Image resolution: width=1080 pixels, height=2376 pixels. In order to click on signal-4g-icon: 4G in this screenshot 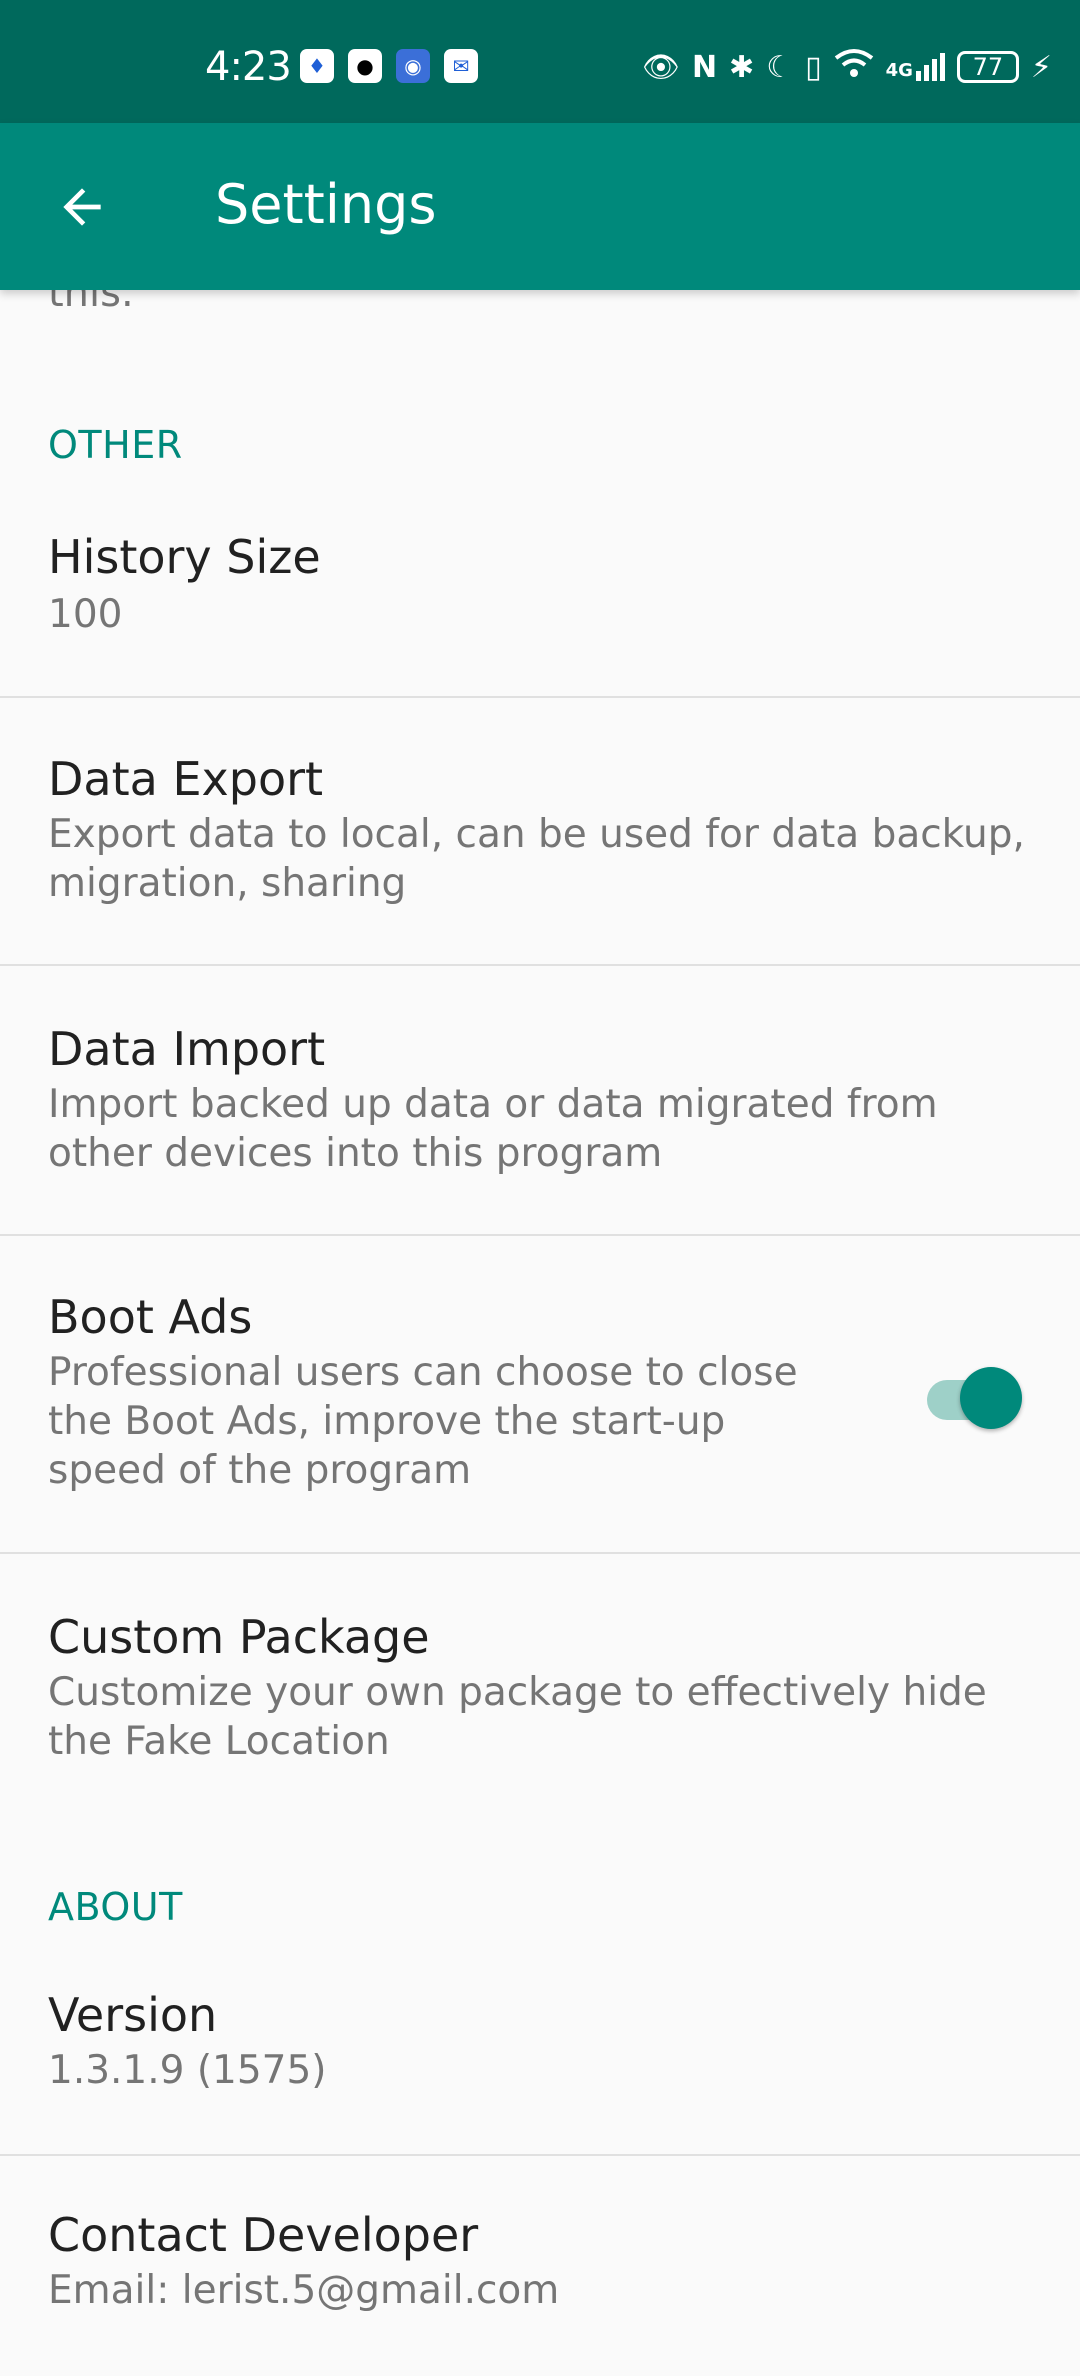, I will do `click(915, 67)`.